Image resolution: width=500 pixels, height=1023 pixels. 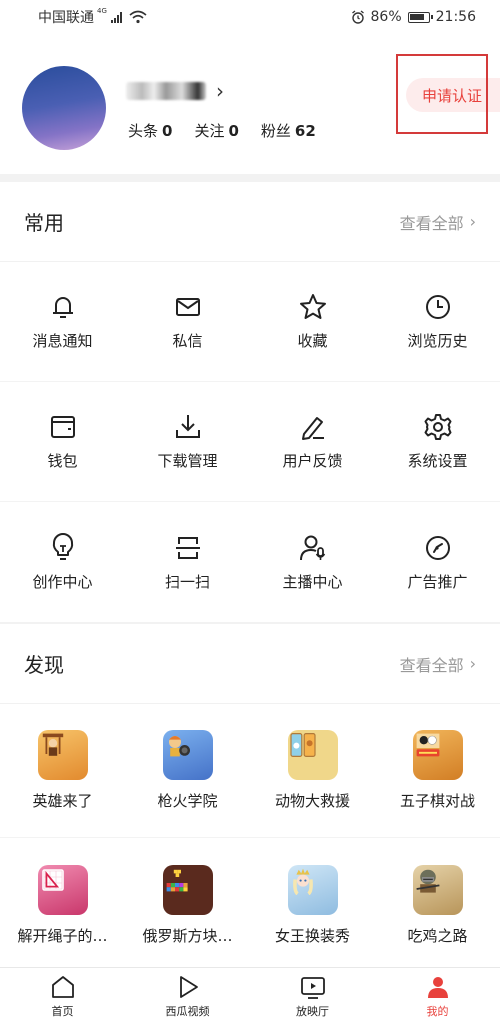 I want to click on nav-label: 首页, so click(x=62, y=1011).